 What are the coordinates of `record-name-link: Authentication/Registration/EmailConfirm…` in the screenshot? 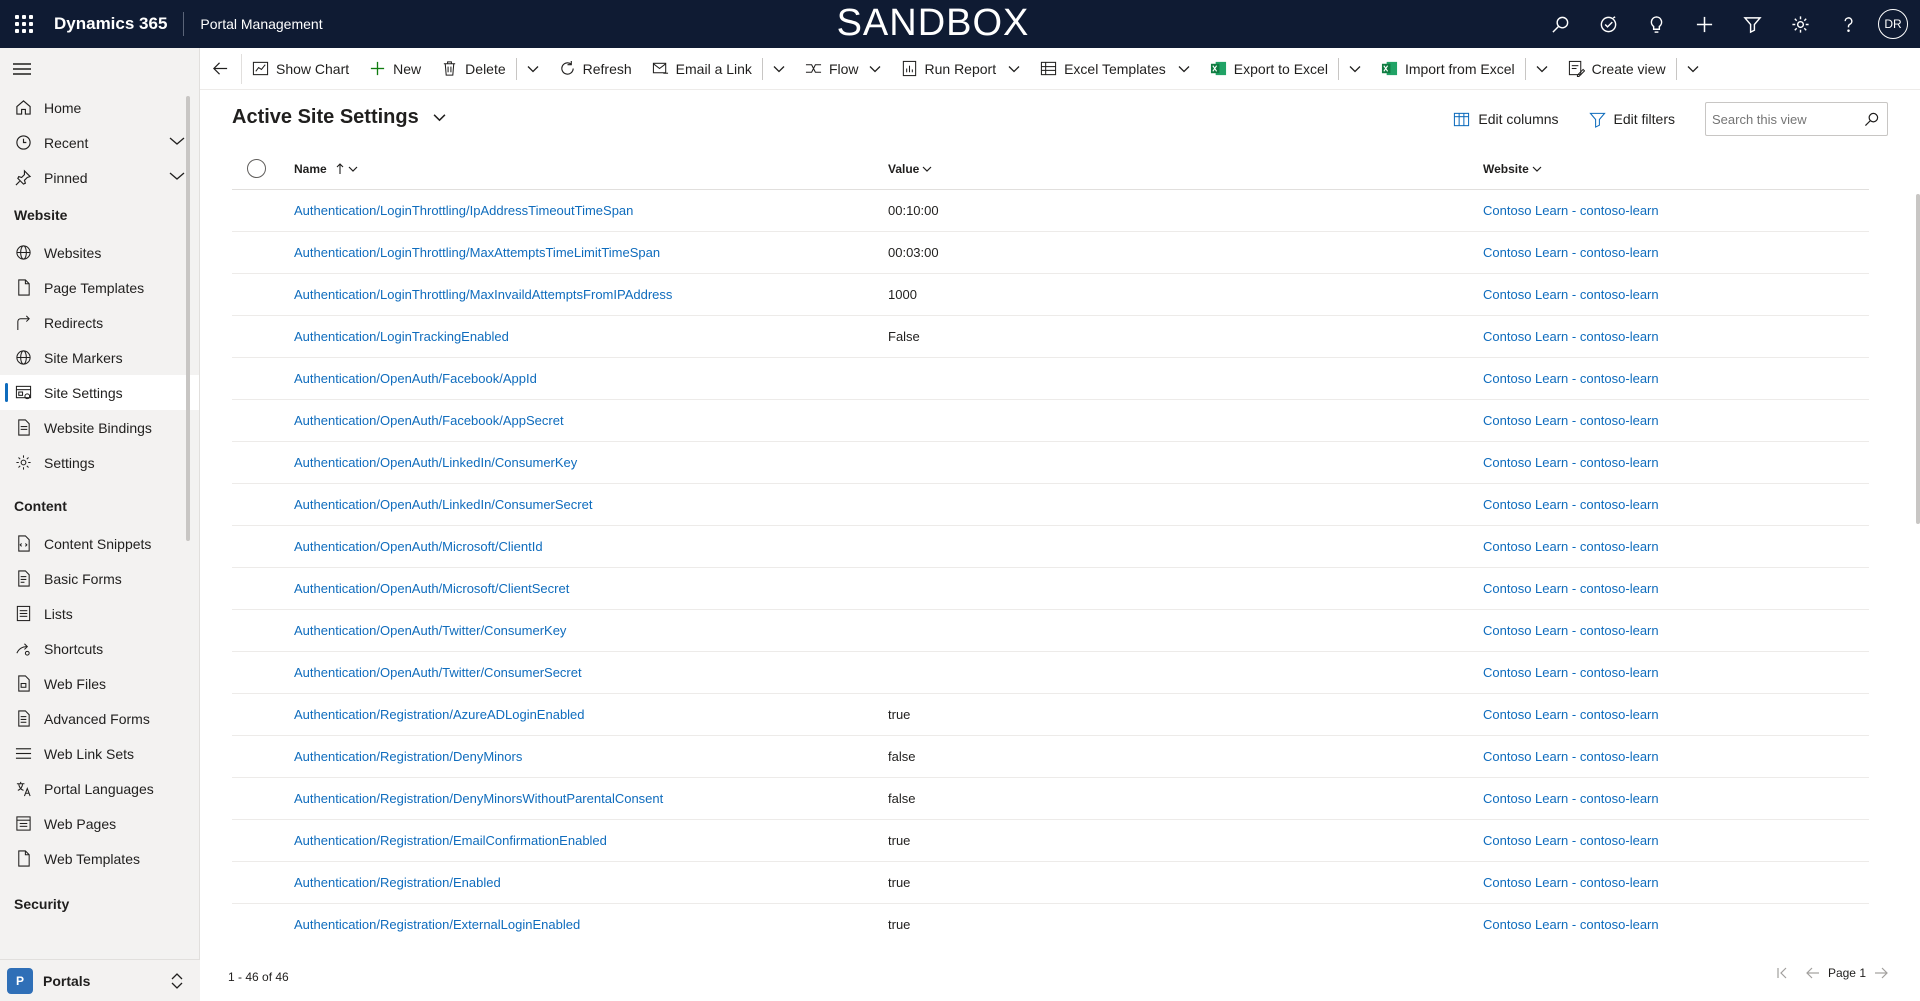 It's located at (450, 840).